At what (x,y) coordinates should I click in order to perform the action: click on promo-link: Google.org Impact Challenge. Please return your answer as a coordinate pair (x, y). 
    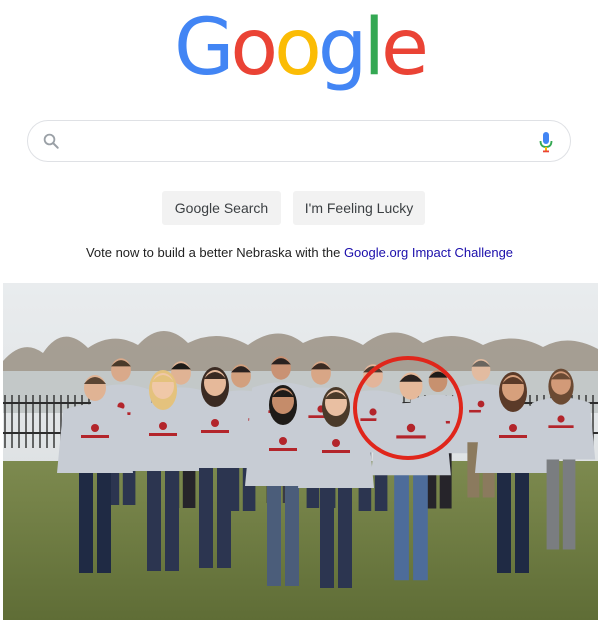
    Looking at the image, I should click on (428, 252).